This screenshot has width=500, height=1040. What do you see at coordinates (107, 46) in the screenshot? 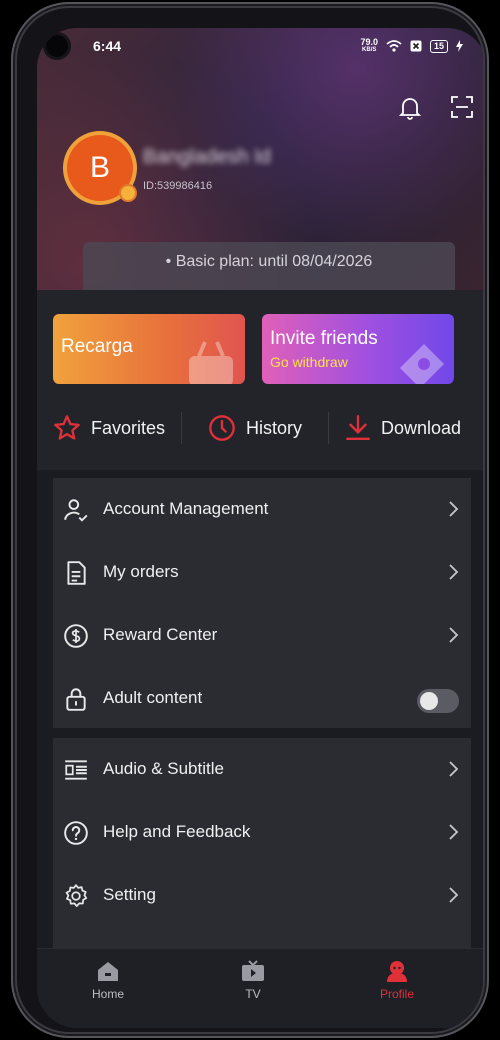
I see `status-time: 6:44` at bounding box center [107, 46].